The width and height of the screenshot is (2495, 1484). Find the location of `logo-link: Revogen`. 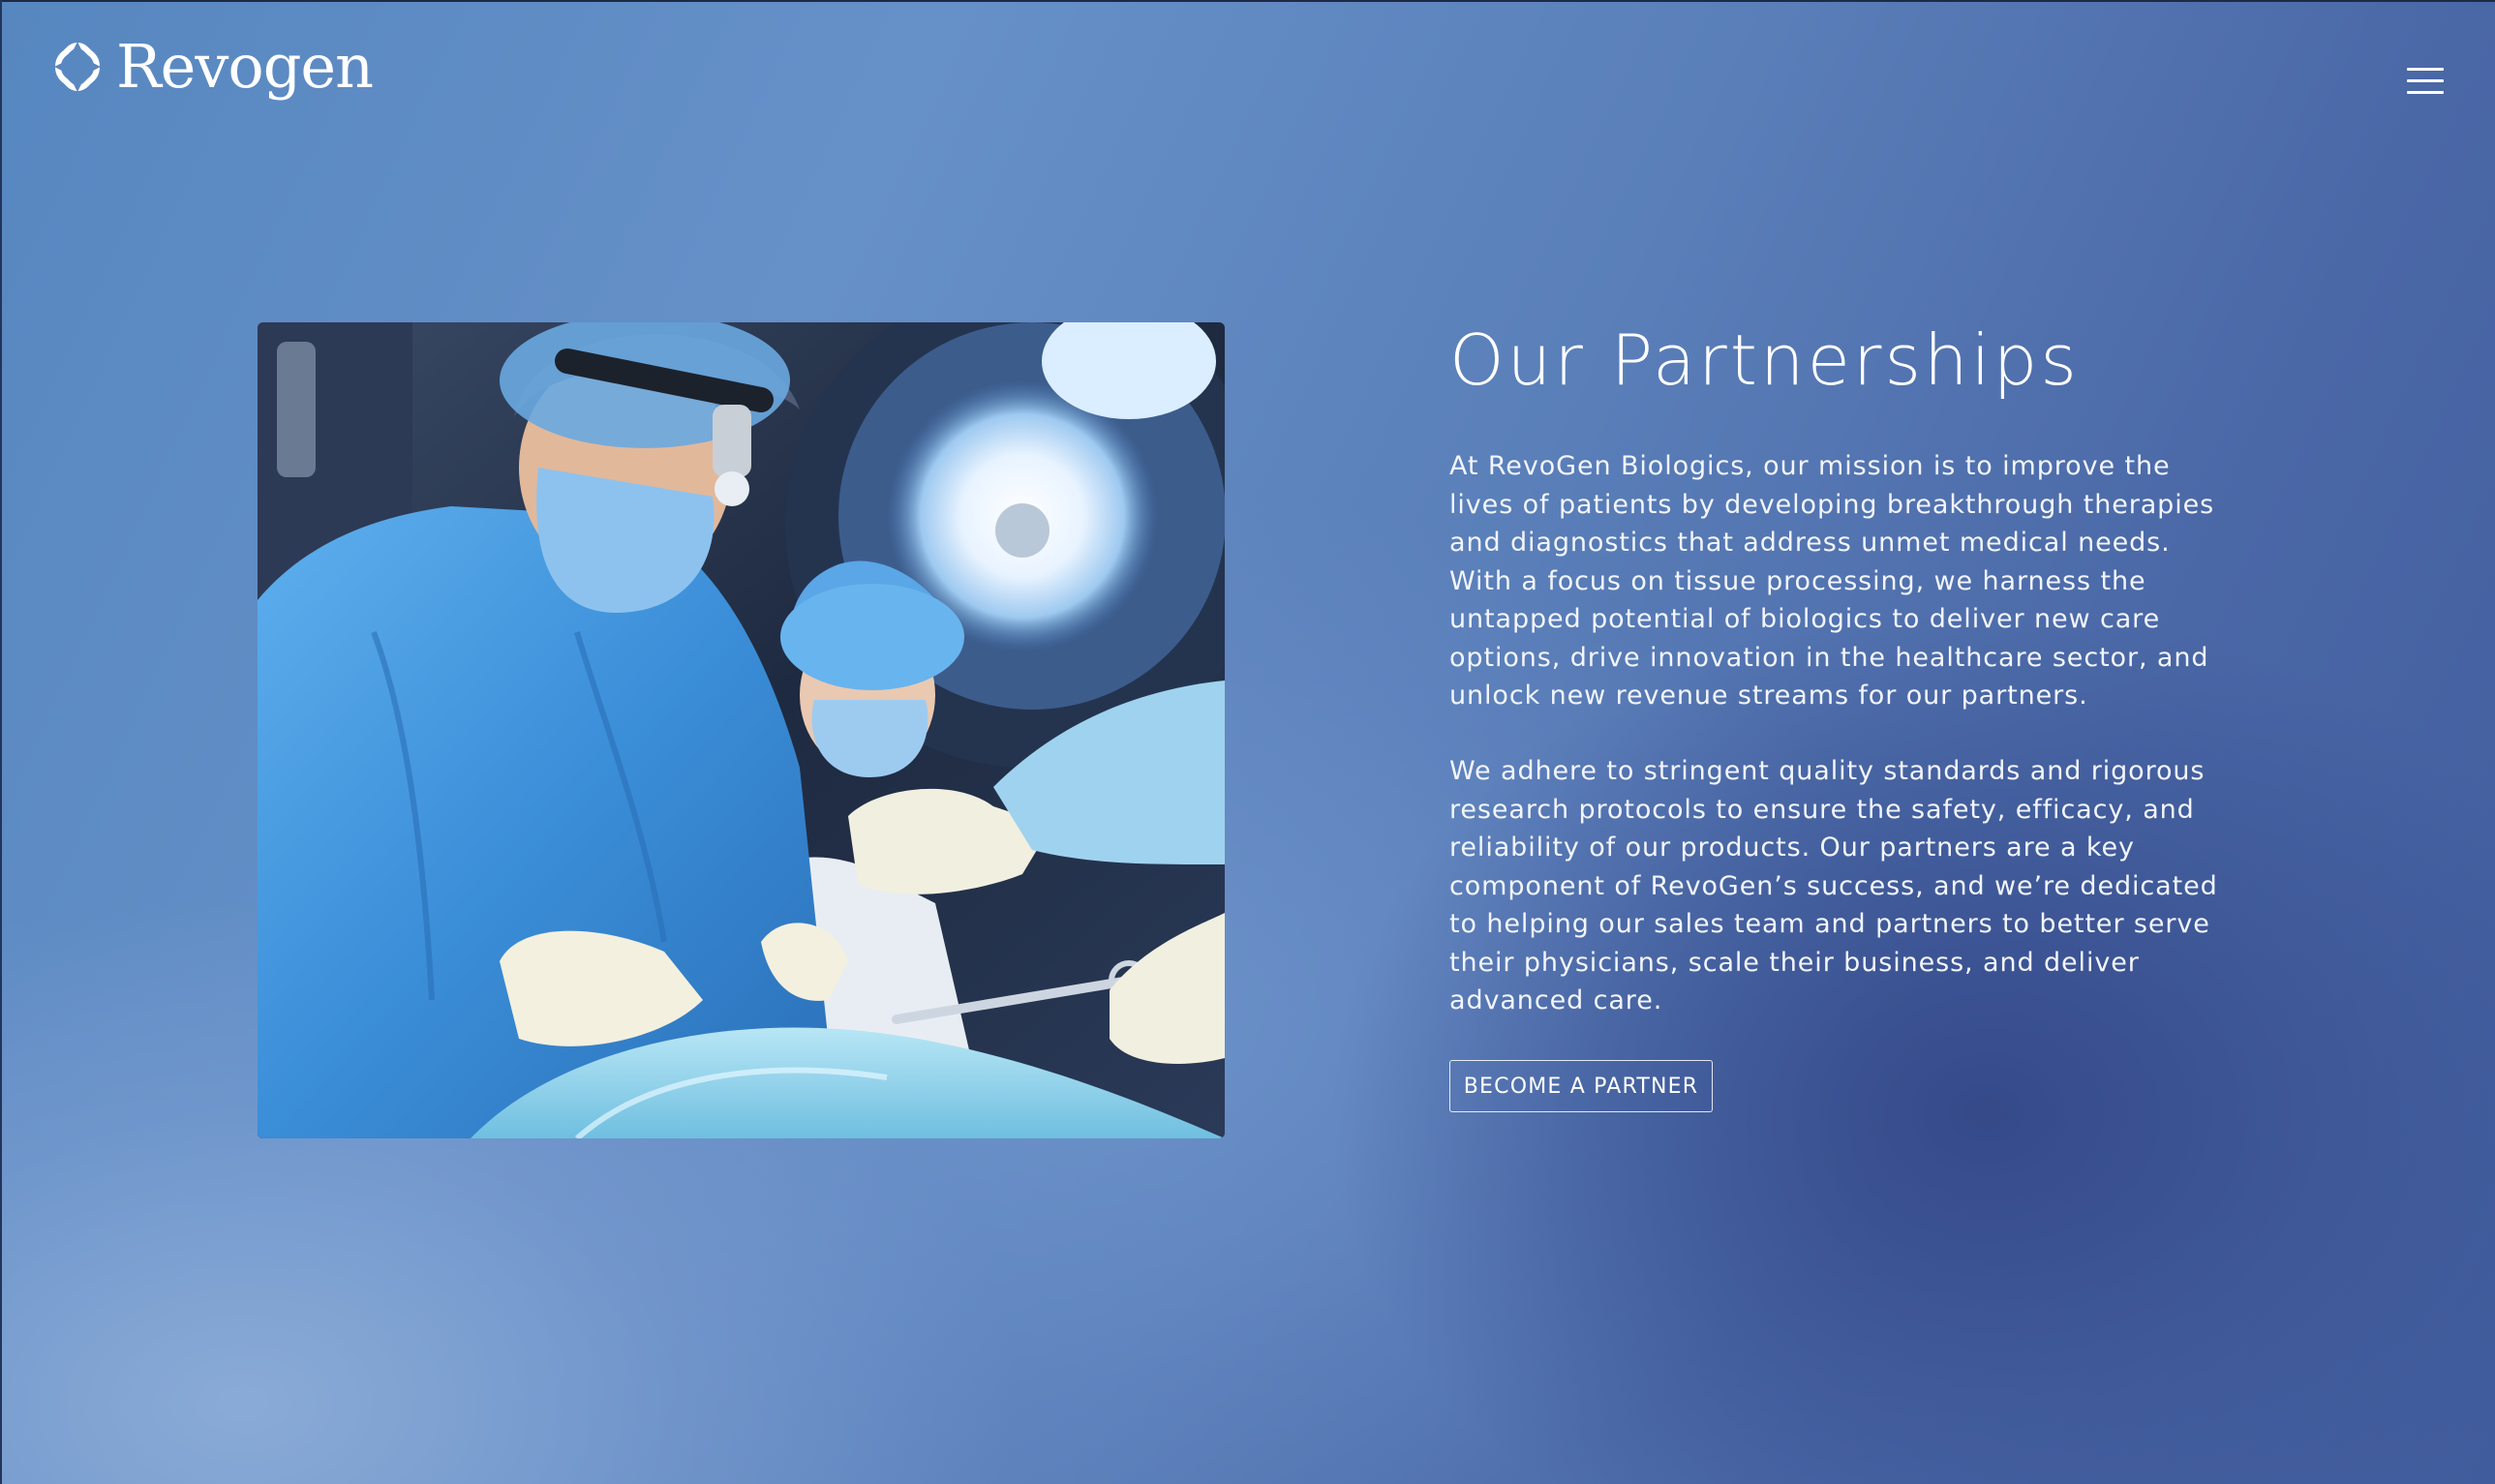

logo-link: Revogen is located at coordinates (214, 66).